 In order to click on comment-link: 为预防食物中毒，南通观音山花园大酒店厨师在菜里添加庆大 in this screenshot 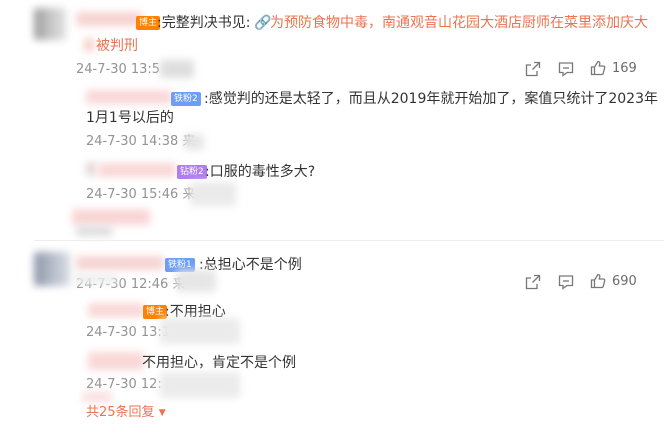, I will do `click(459, 23)`.